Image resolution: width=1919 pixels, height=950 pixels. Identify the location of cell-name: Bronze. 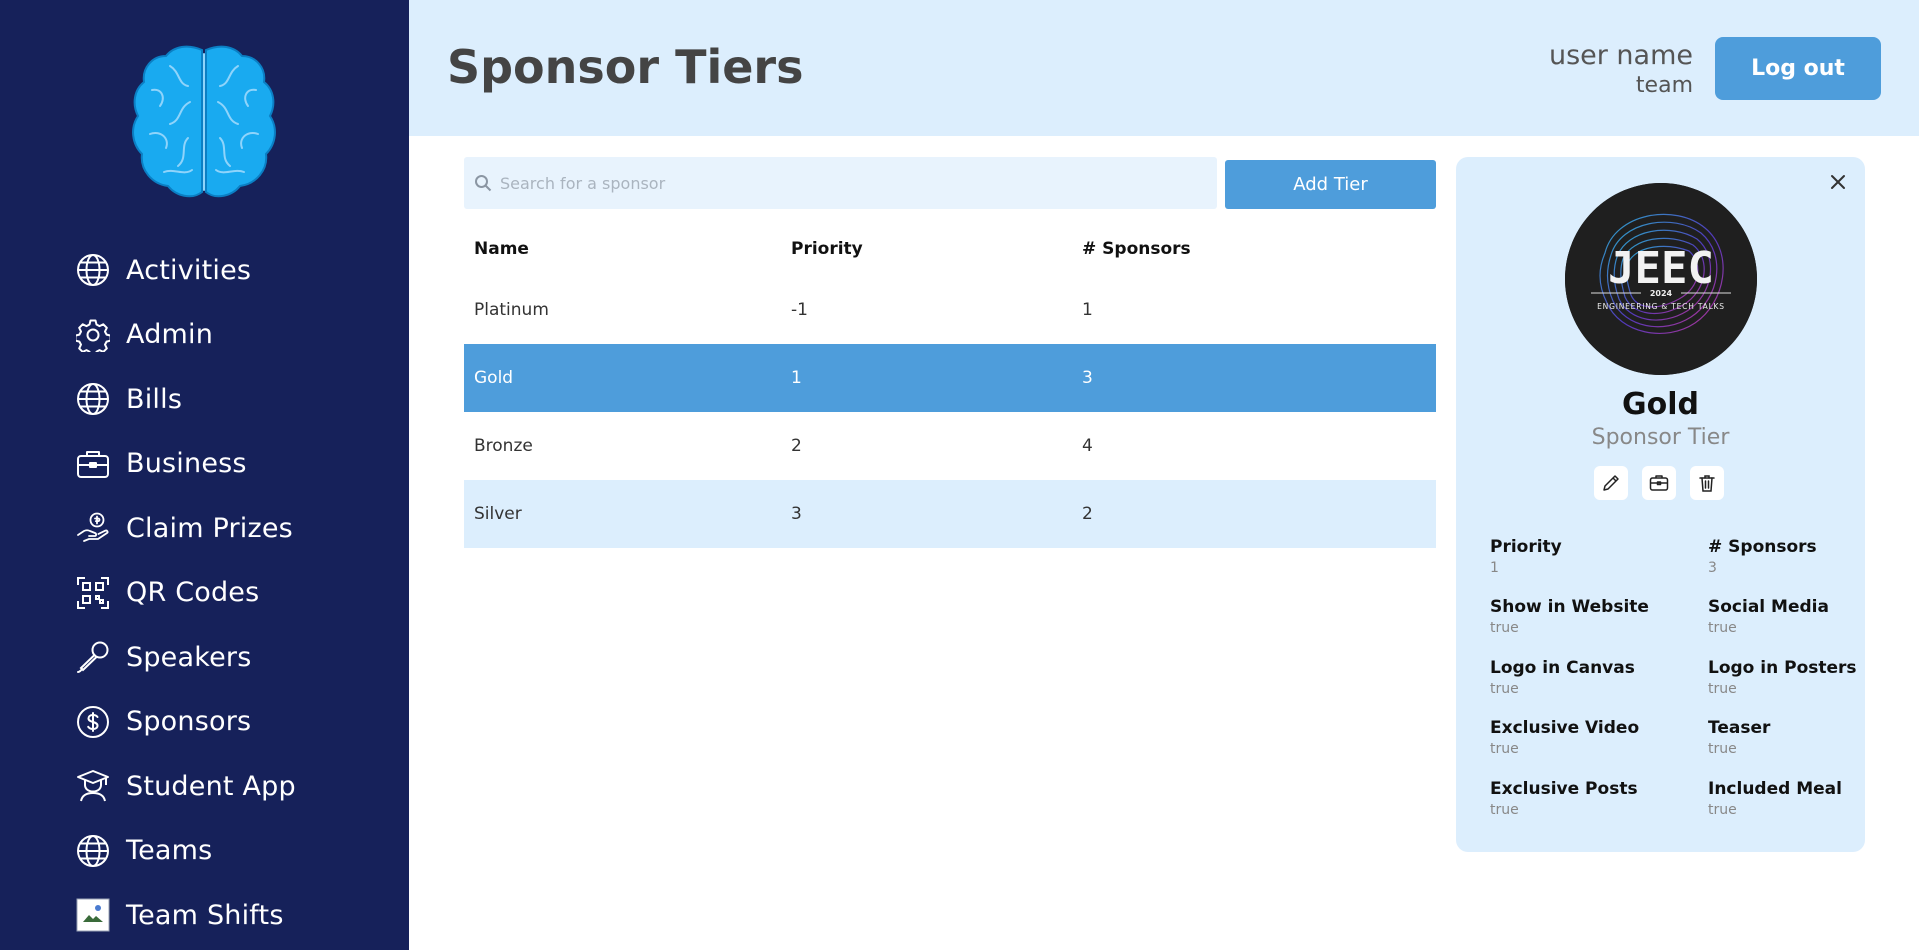
(503, 446).